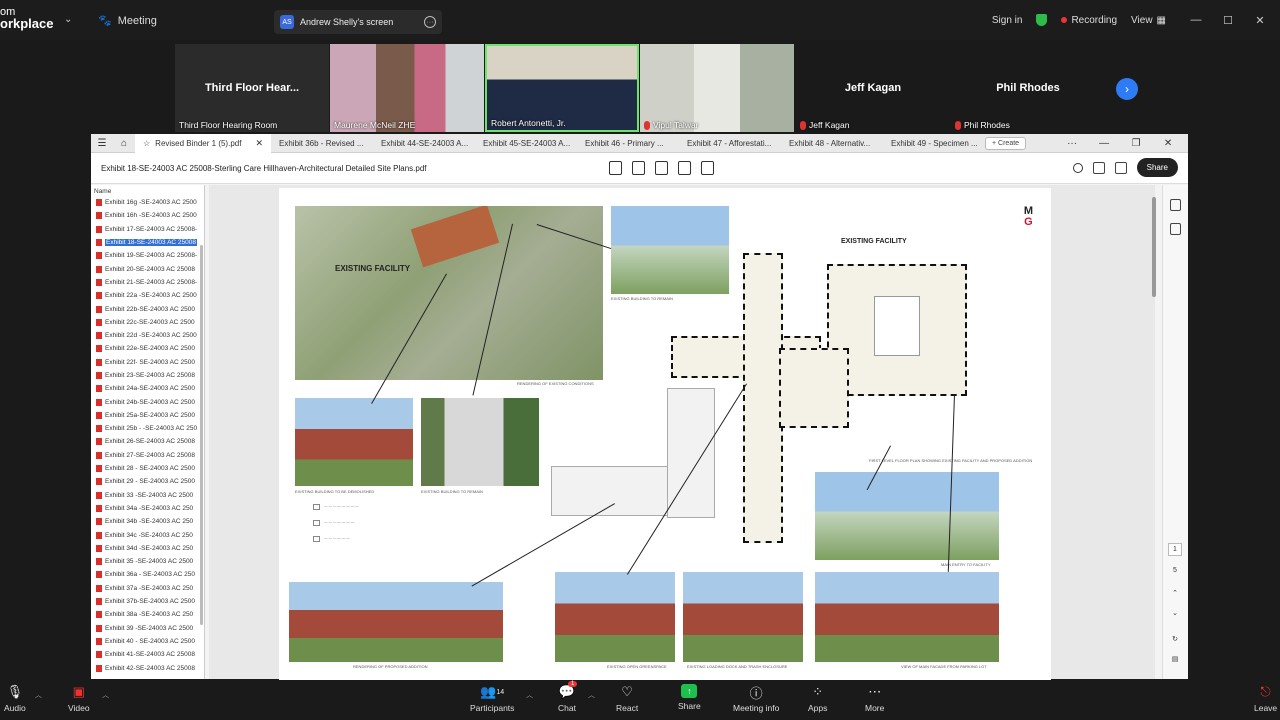 The image size is (1280, 720). Describe the element at coordinates (707, 168) in the screenshot. I see `replace-page-icon` at that location.